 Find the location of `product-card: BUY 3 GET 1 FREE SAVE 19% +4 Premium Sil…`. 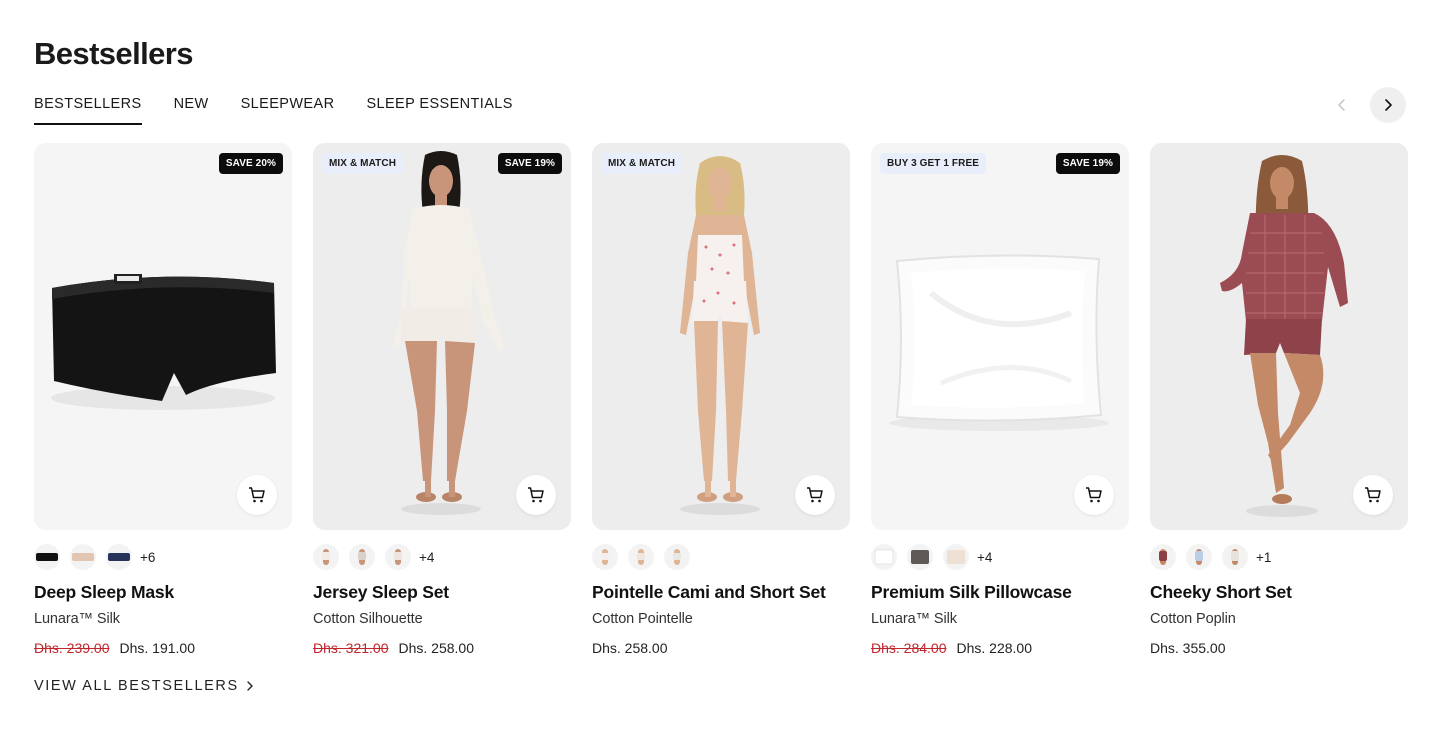

product-card: BUY 3 GET 1 FREE SAVE 19% +4 Premium Sil… is located at coordinates (1000, 399).